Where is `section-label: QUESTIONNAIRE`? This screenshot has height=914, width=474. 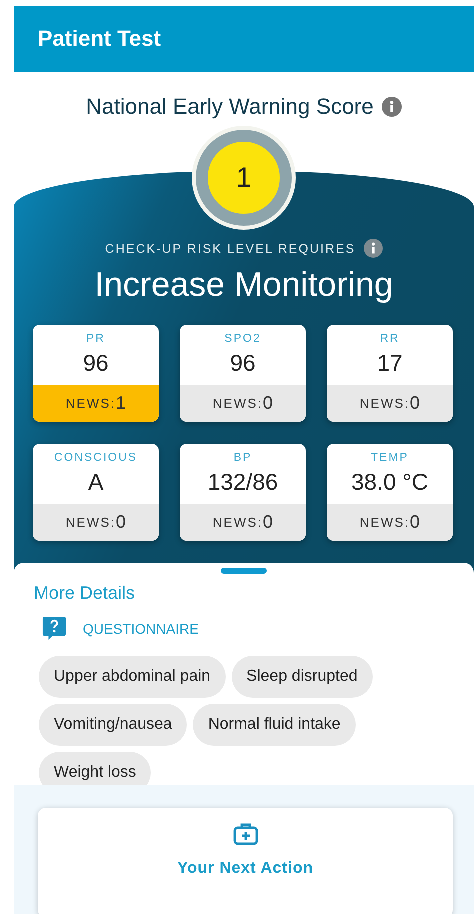 section-label: QUESTIONNAIRE is located at coordinates (141, 628).